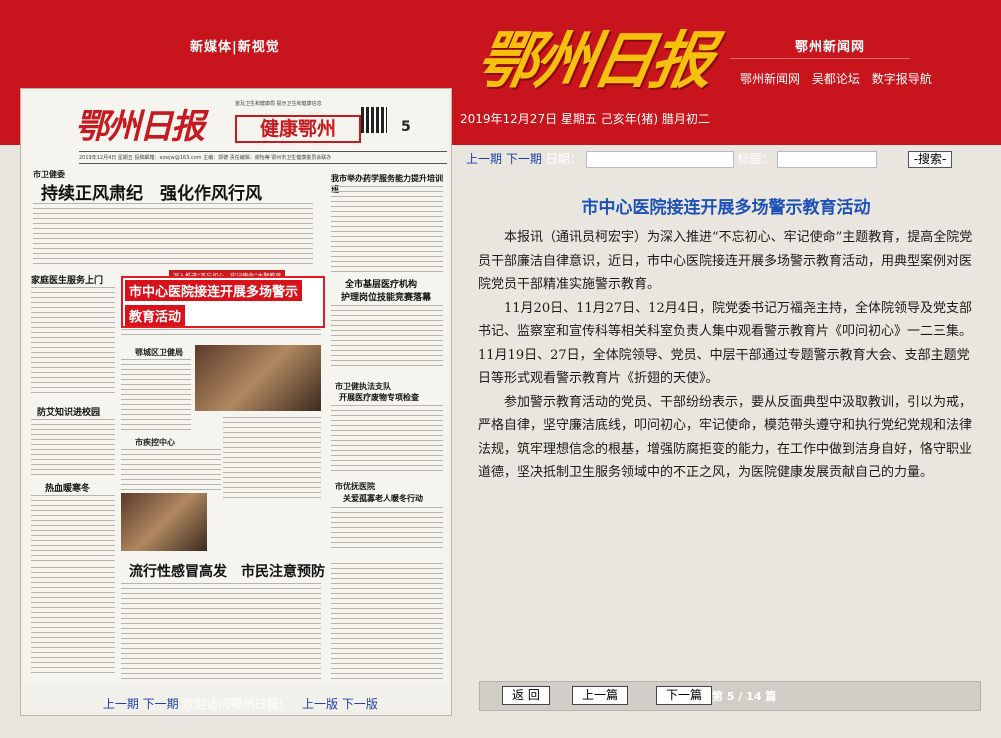 This screenshot has width=1001, height=738. What do you see at coordinates (902, 79) in the screenshot?
I see `nav-link-digital-nav: 数字报导航` at bounding box center [902, 79].